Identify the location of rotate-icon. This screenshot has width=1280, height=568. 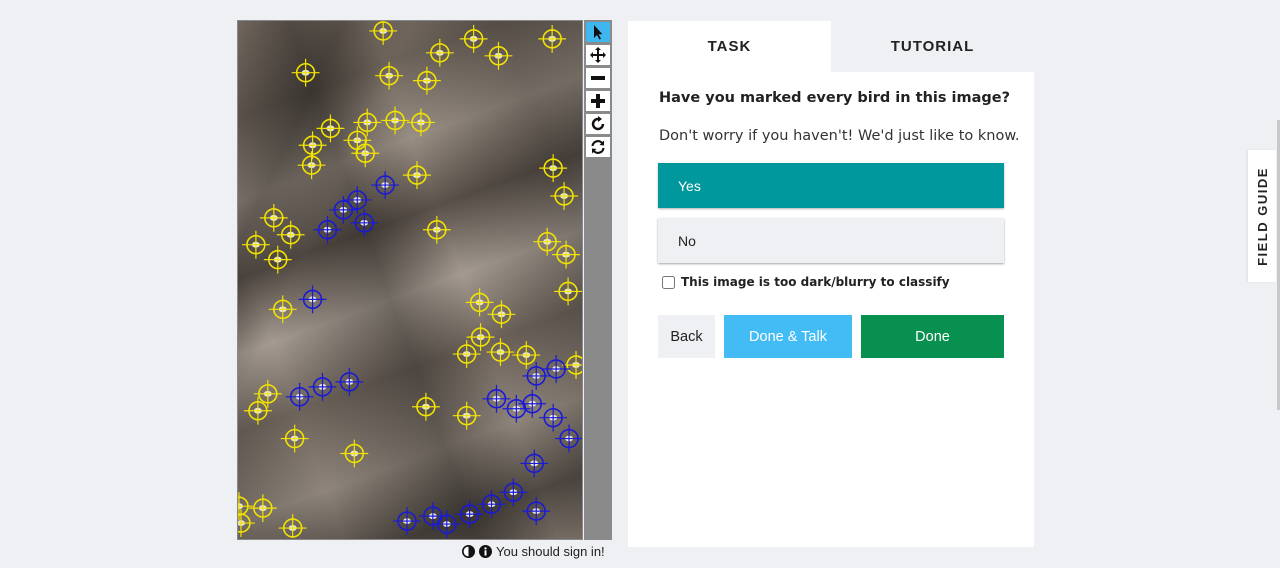
(598, 124).